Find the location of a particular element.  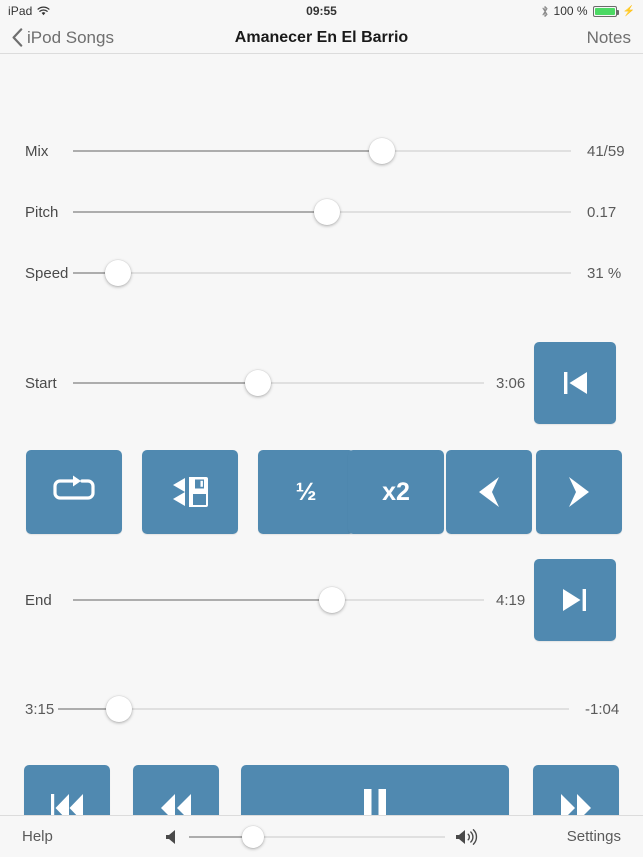

help-button: Help is located at coordinates (37, 836).